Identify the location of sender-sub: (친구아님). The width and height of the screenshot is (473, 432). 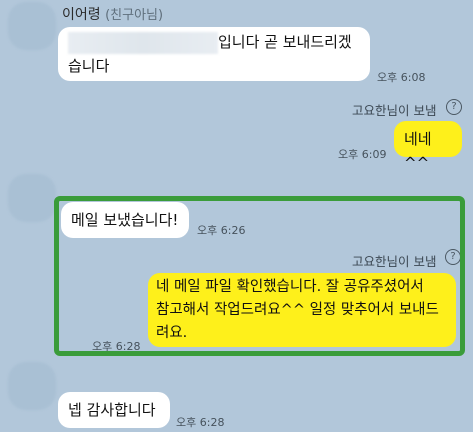
(134, 15).